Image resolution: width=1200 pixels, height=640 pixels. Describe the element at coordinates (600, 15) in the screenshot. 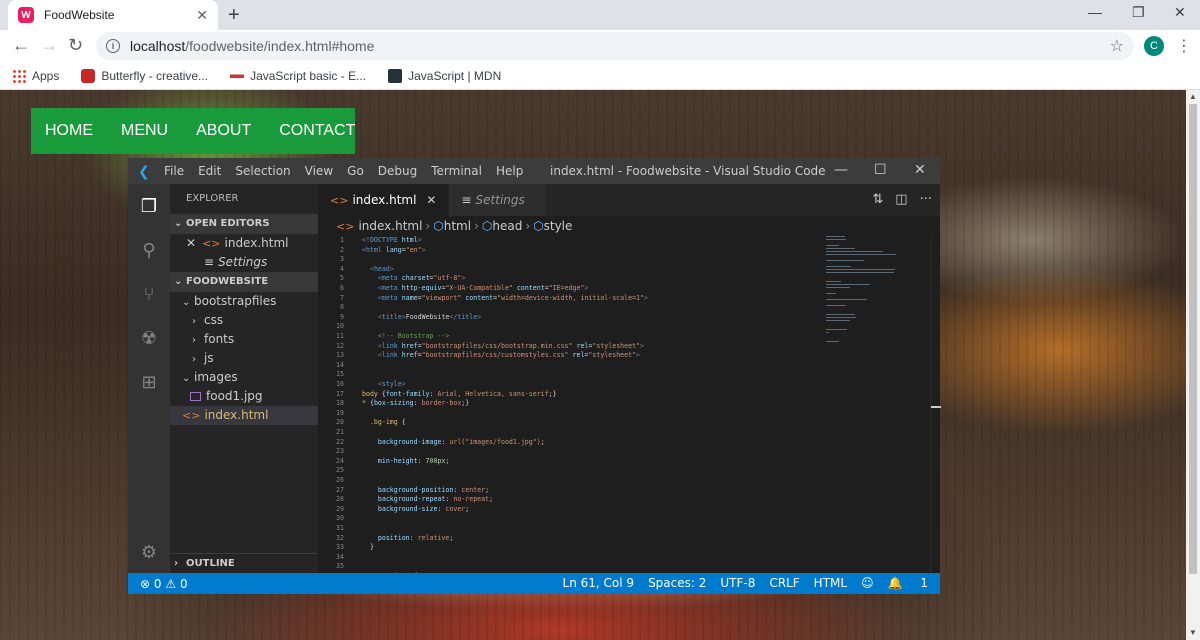

I see `browser-tabstrip: W FoodWebsite ✕ + — ❐ ✕` at that location.